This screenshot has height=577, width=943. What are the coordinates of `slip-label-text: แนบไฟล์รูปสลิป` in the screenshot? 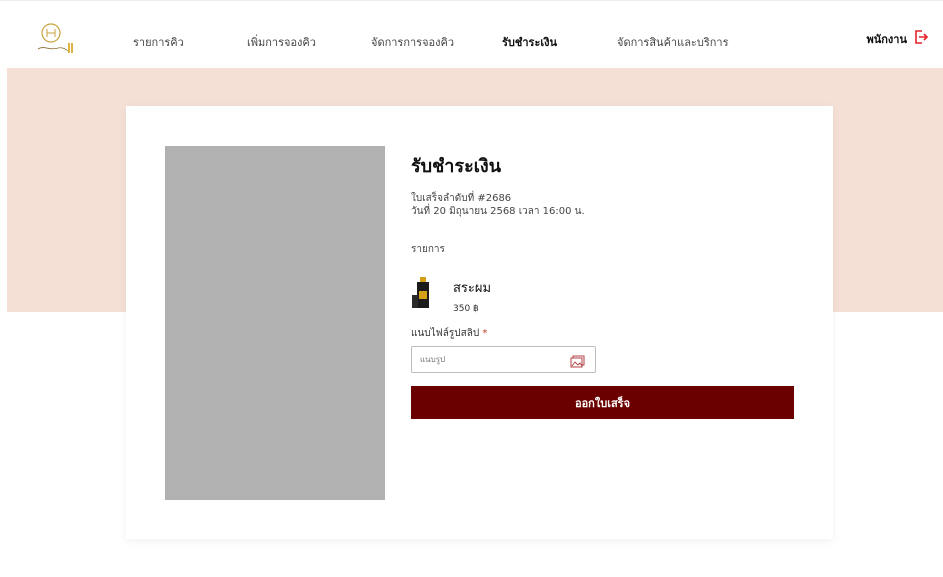 It's located at (445, 333).